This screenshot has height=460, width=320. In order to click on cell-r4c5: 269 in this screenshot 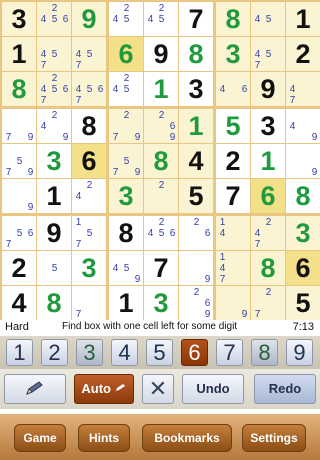, I will do `click(161, 126)`.